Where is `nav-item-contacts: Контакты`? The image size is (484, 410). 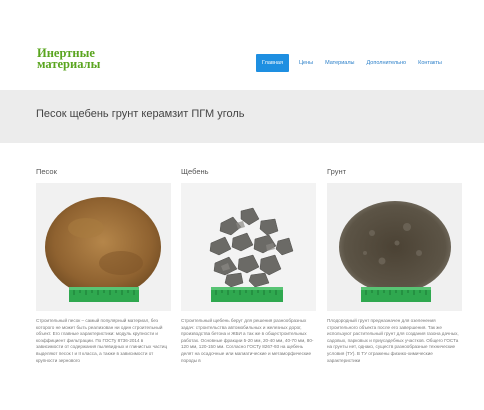
nav-item-contacts: Контакты is located at coordinates (430, 63).